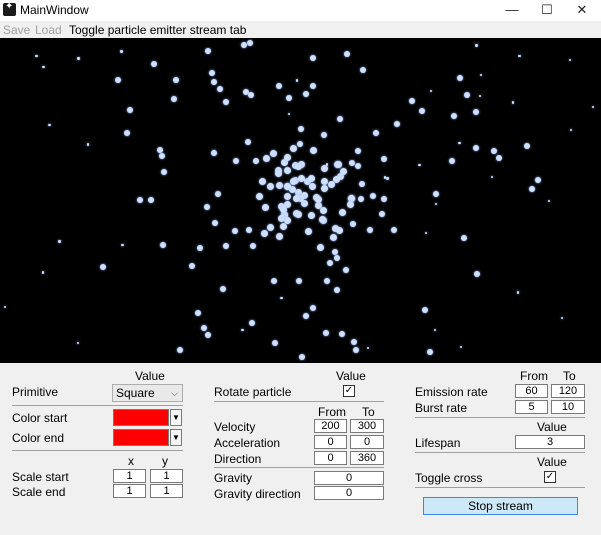 The width and height of the screenshot is (601, 535). What do you see at coordinates (438, 443) in the screenshot?
I see `lifespan-label: Lifespan` at bounding box center [438, 443].